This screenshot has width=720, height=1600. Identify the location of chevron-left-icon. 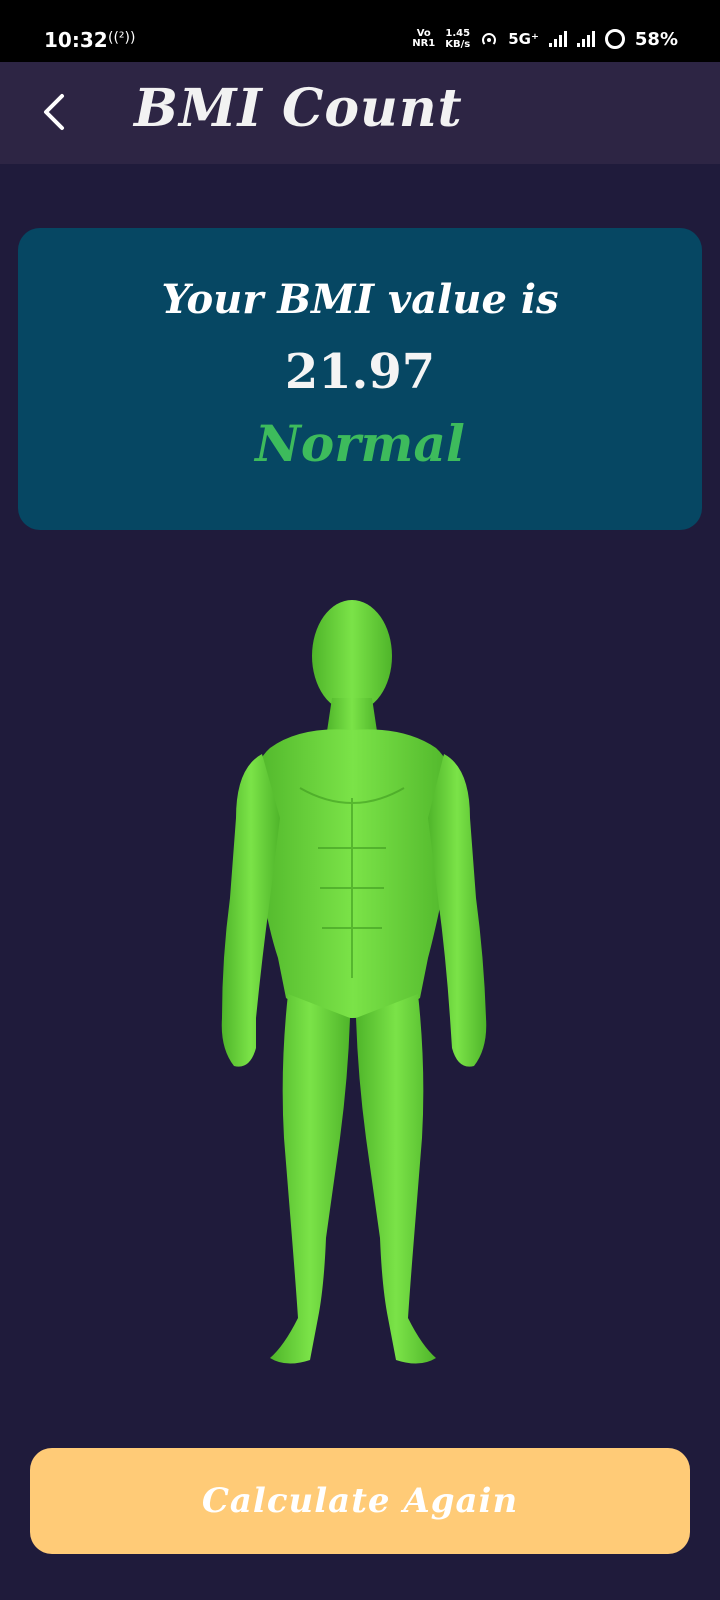
(54, 112).